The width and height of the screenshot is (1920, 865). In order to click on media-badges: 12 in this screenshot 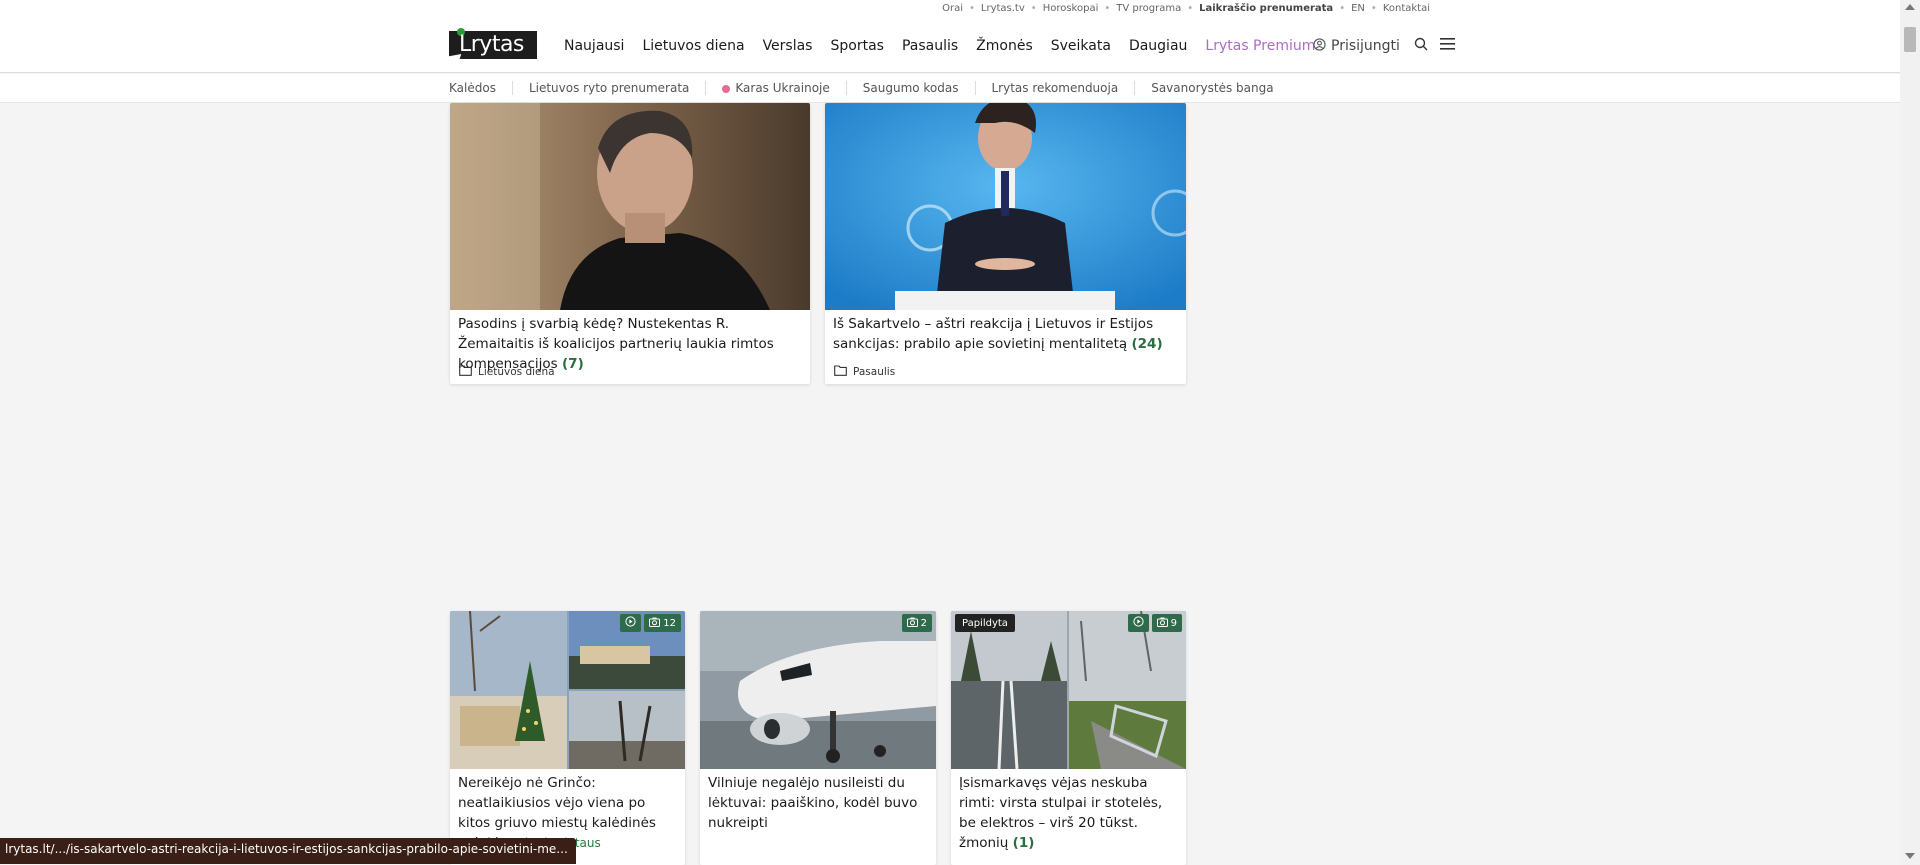, I will do `click(650, 623)`.